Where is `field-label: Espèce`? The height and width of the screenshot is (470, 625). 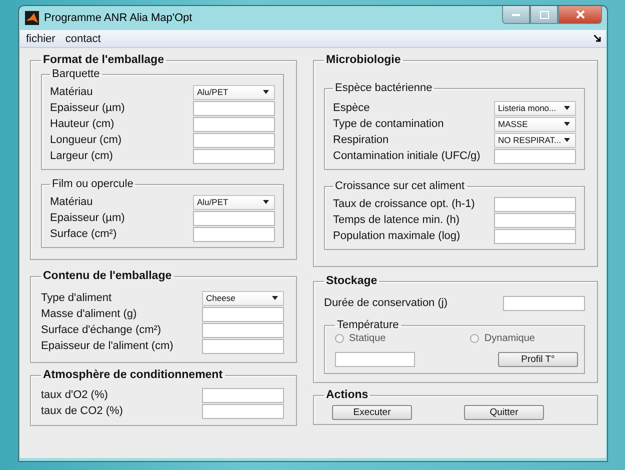 field-label: Espèce is located at coordinates (351, 108).